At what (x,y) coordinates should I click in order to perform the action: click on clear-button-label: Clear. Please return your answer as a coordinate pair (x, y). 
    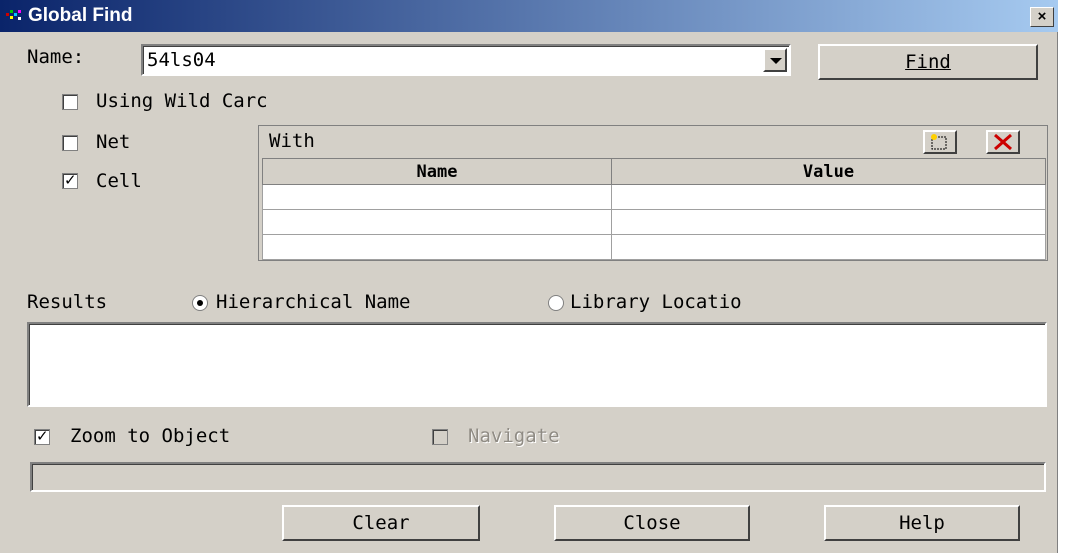
    Looking at the image, I should click on (381, 523).